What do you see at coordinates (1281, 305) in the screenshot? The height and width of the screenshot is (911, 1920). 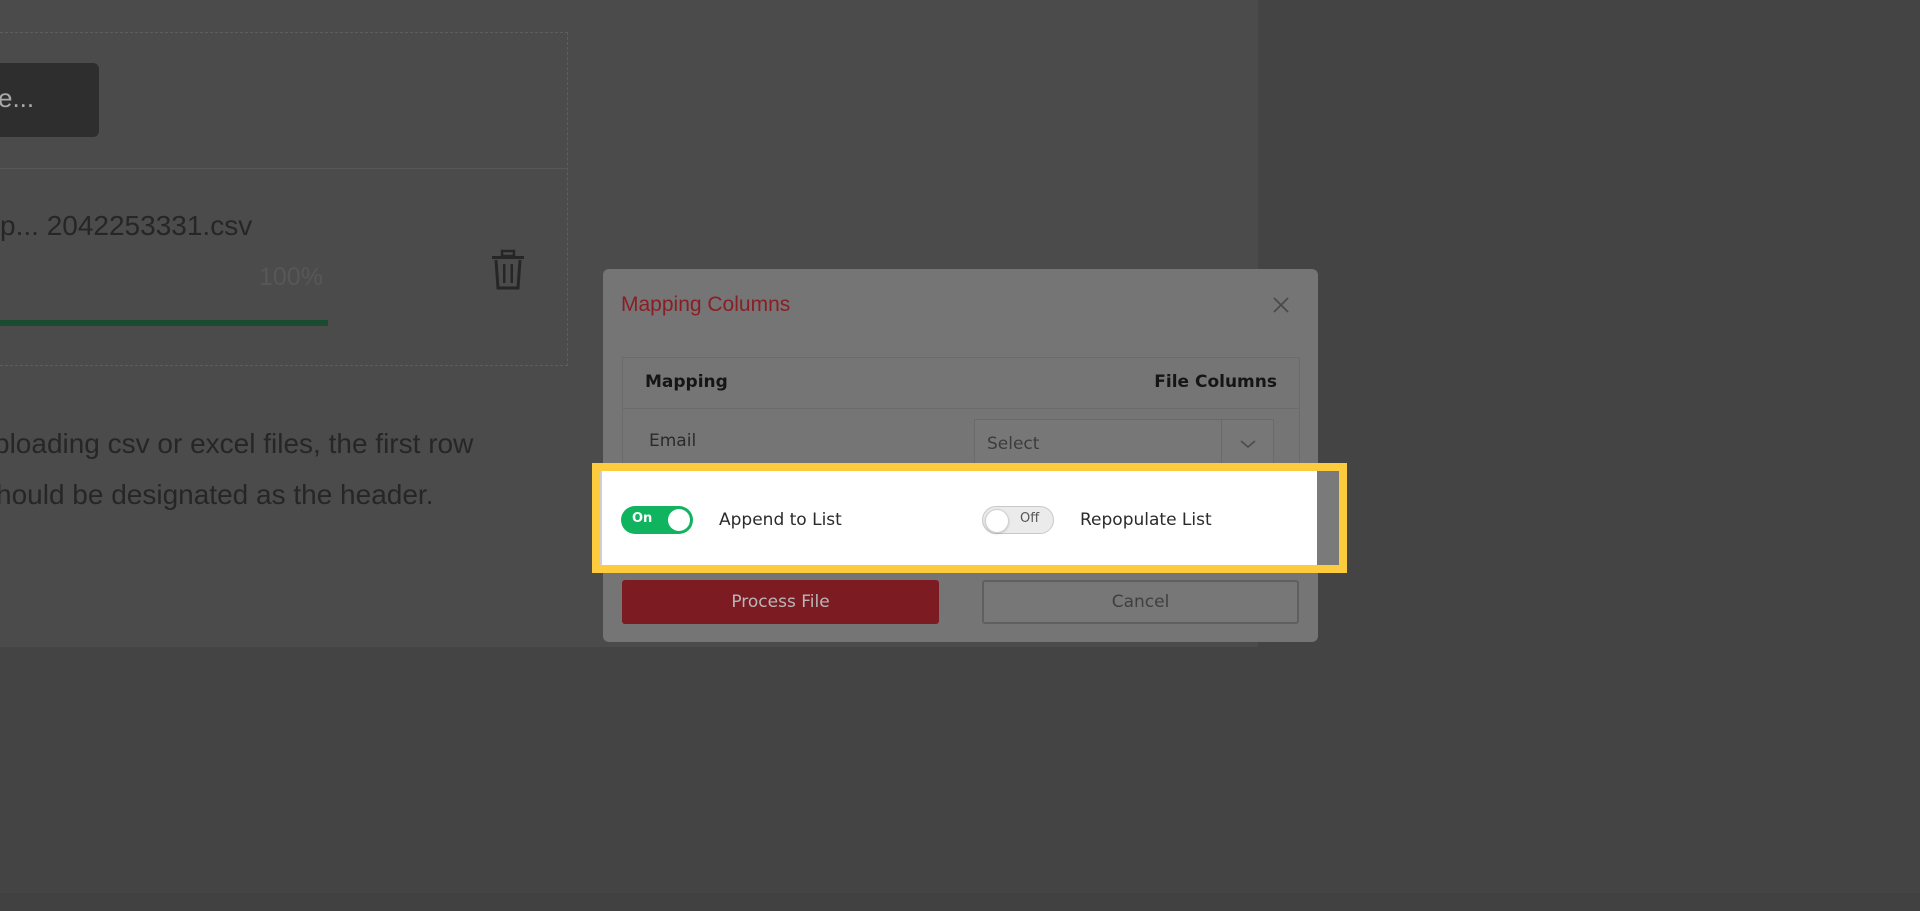 I see `close-icon` at bounding box center [1281, 305].